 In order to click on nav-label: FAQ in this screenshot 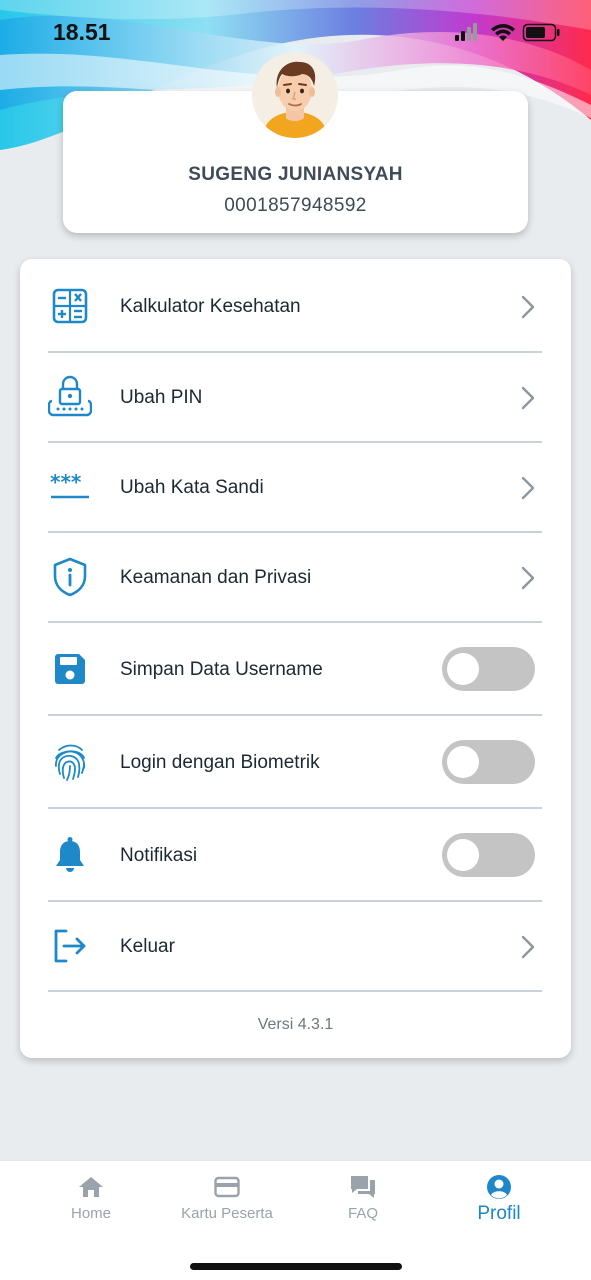, I will do `click(362, 1213)`.